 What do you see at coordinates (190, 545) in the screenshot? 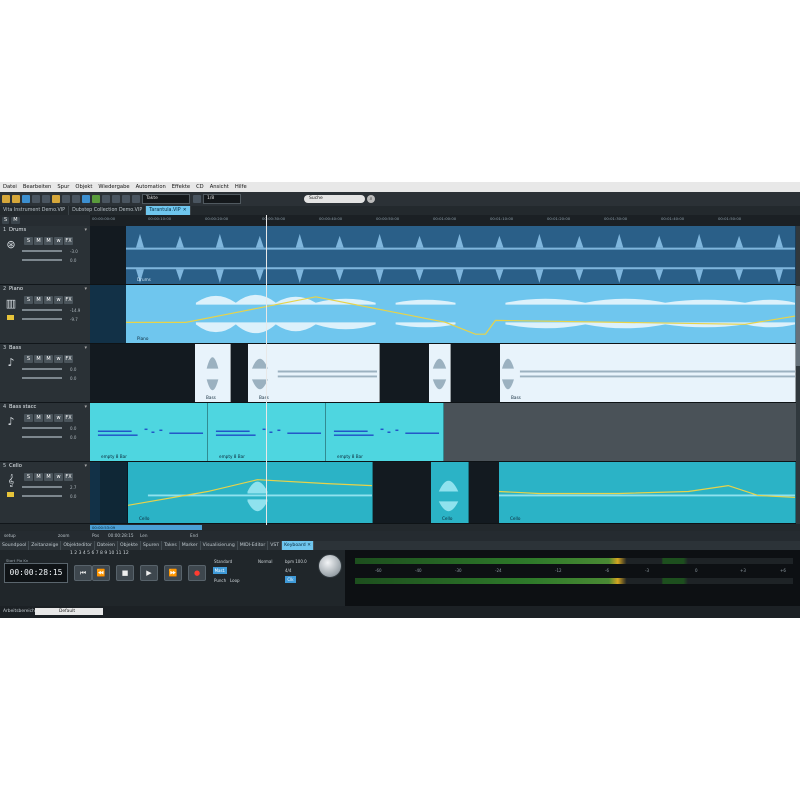
I see `tab-marker: Marker` at bounding box center [190, 545].